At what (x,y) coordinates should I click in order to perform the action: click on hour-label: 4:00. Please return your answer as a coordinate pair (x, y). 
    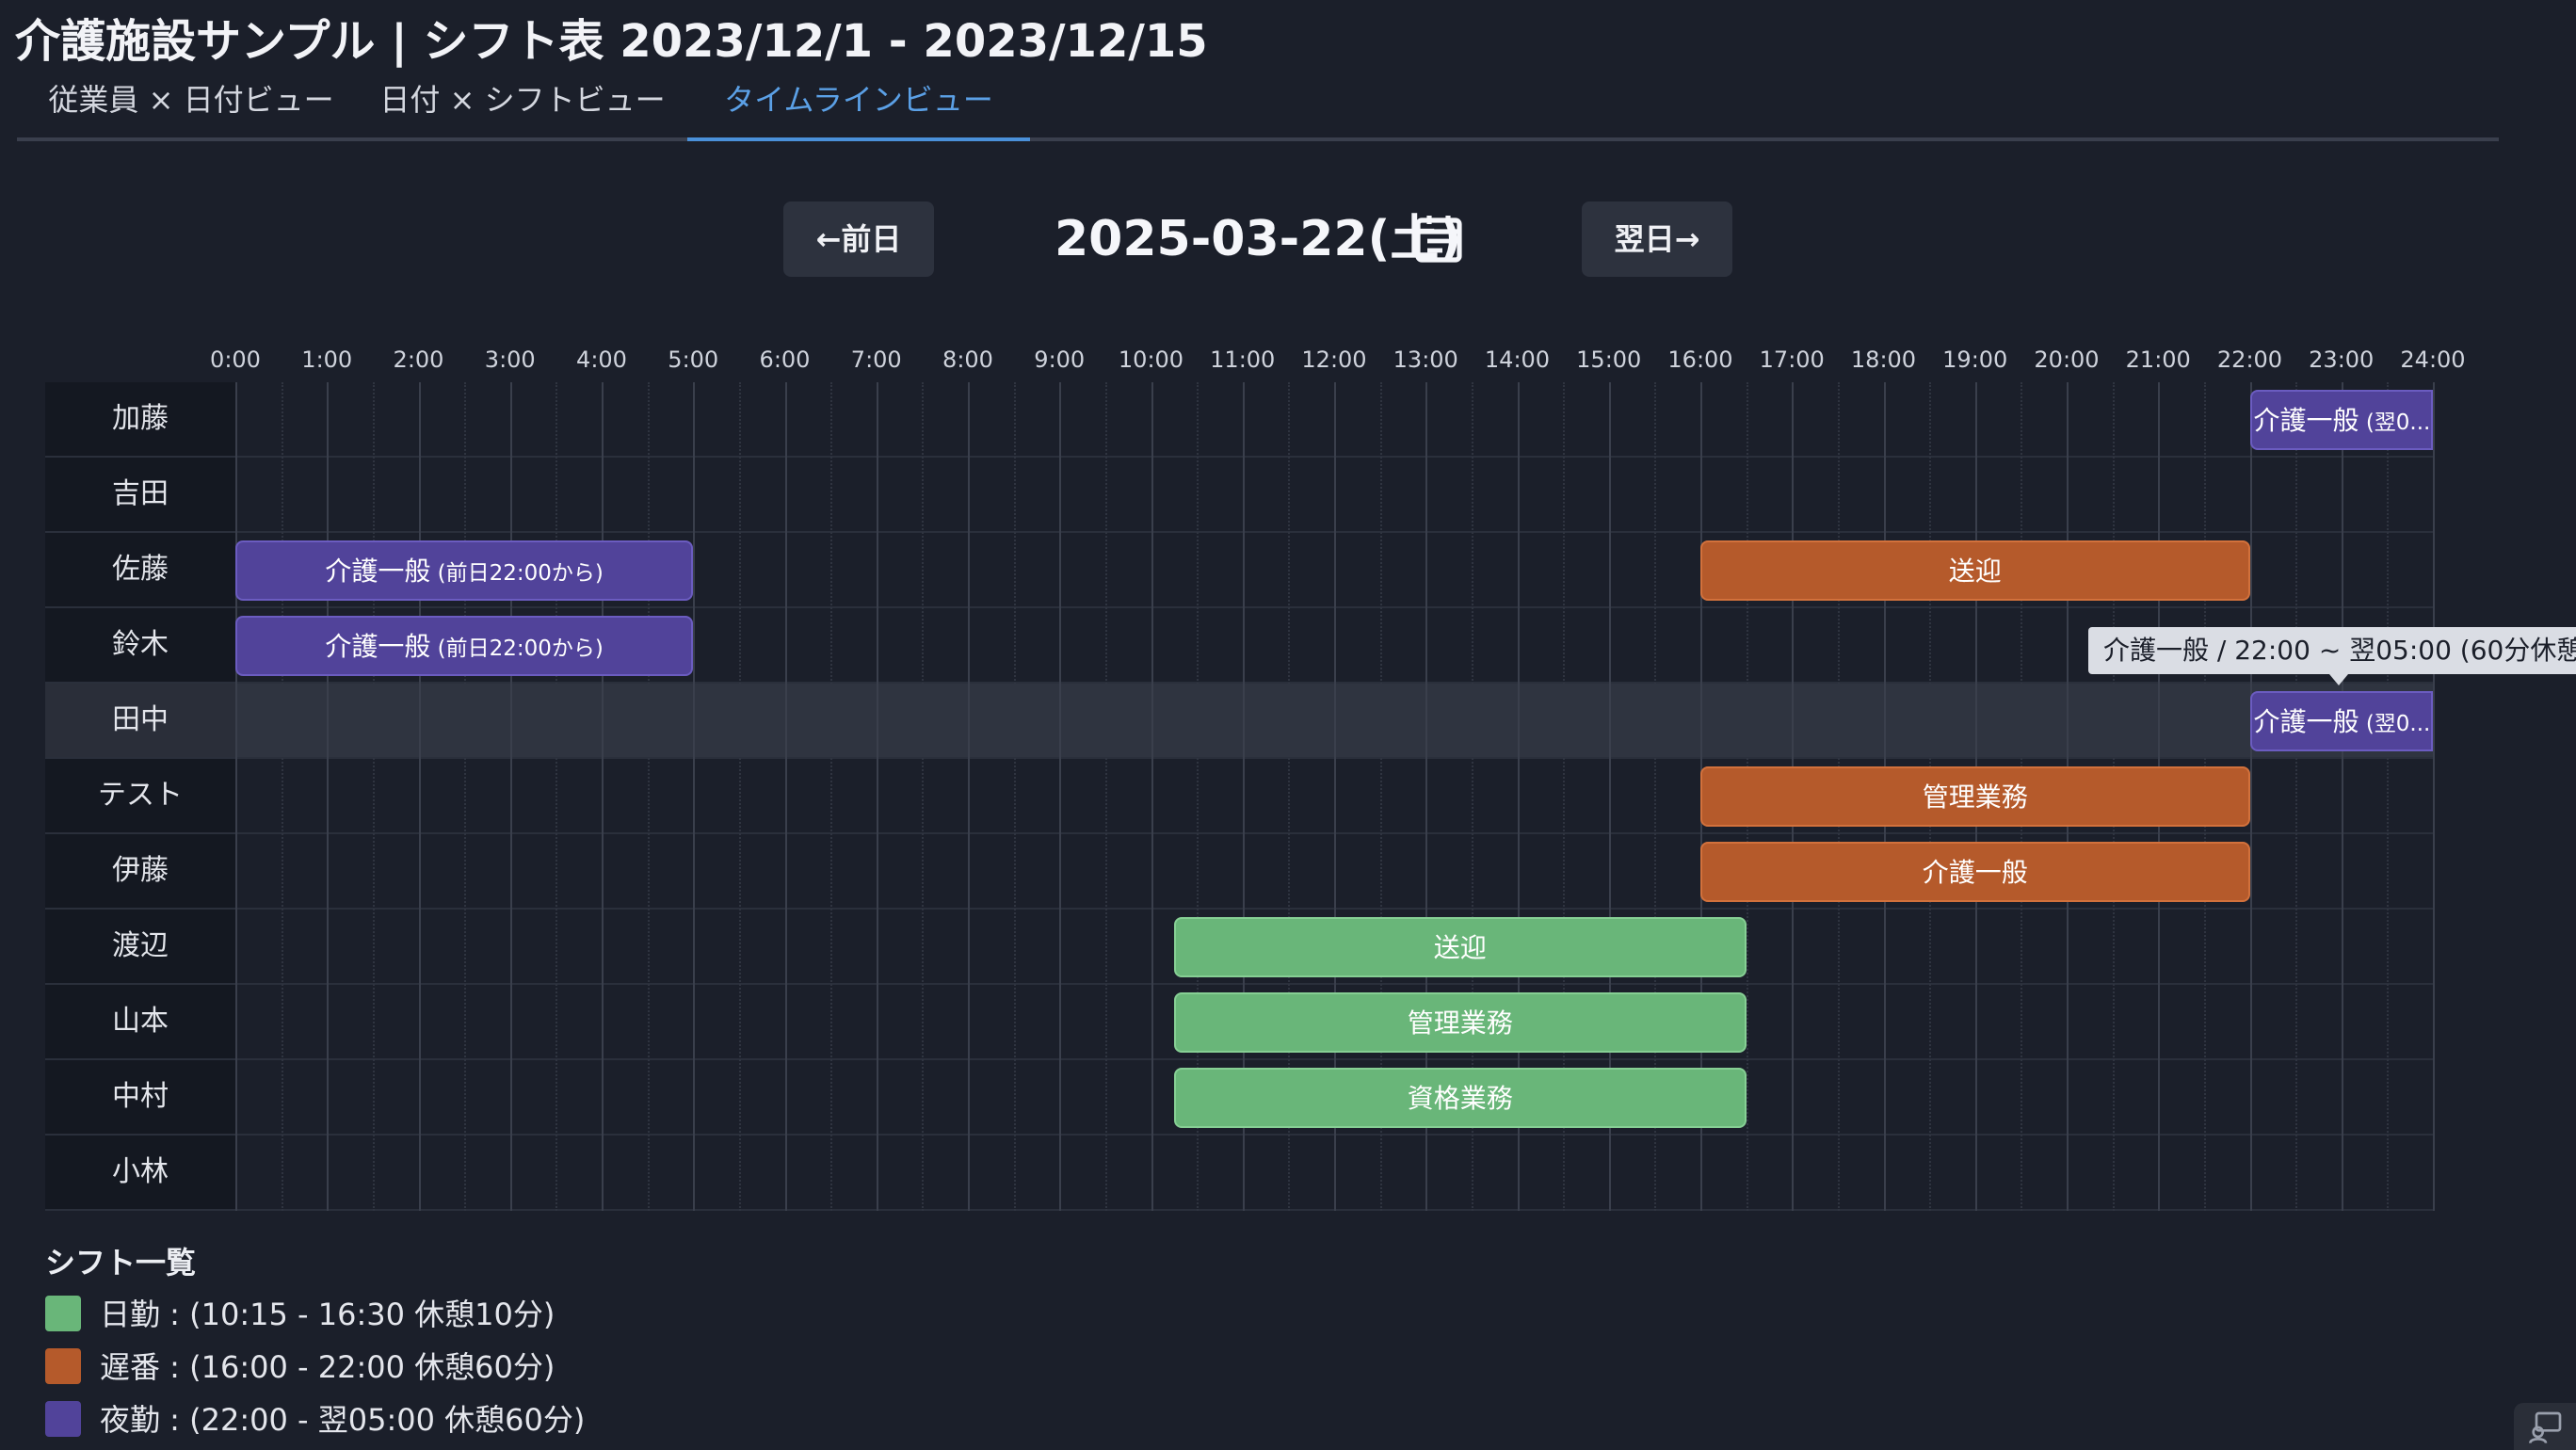
    Looking at the image, I should click on (601, 359).